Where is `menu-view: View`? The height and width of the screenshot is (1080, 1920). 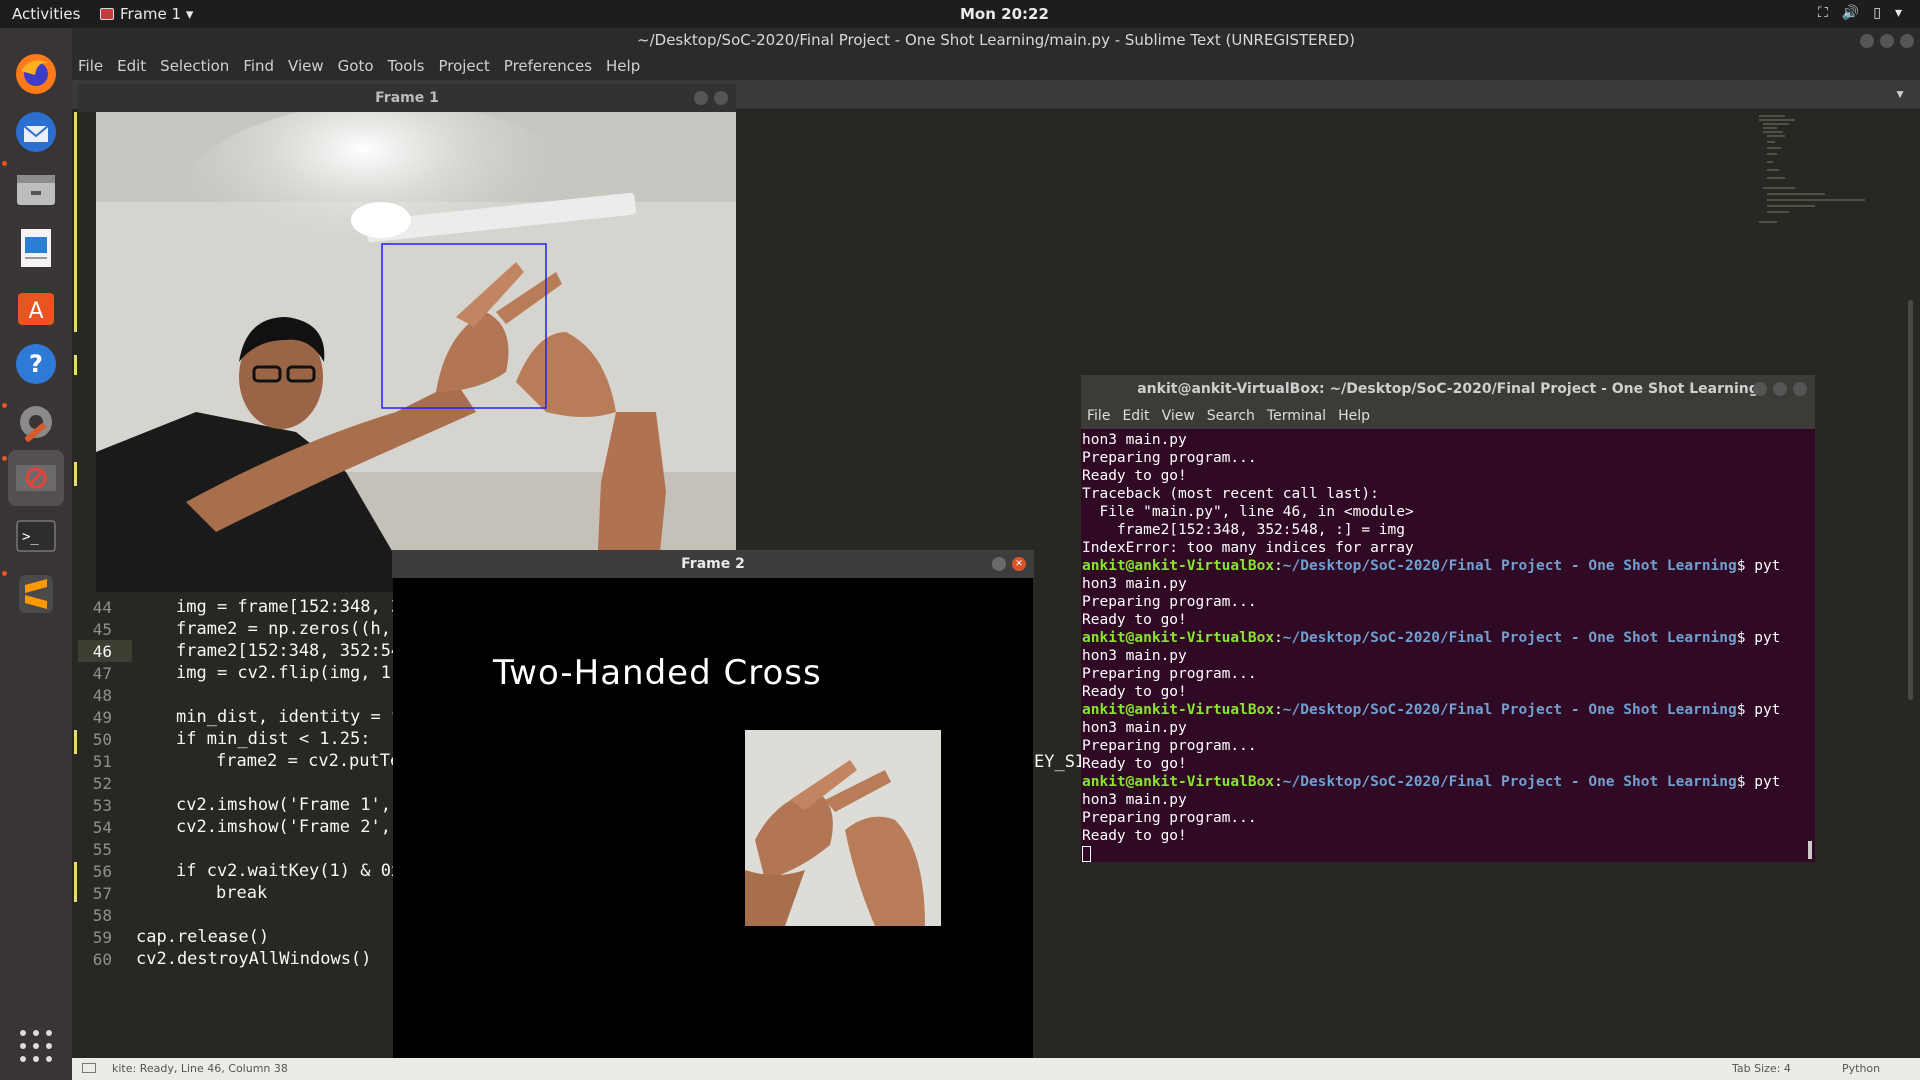 menu-view: View is located at coordinates (306, 66).